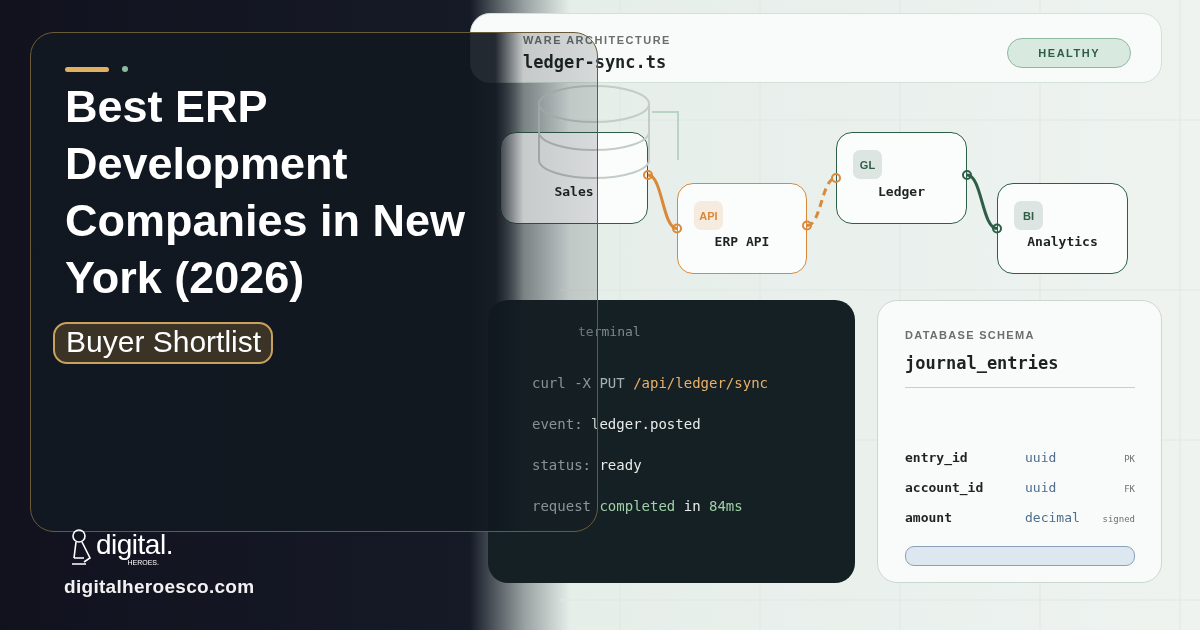 The image size is (1200, 630). What do you see at coordinates (945, 487) in the screenshot?
I see `field-name: account_id` at bounding box center [945, 487].